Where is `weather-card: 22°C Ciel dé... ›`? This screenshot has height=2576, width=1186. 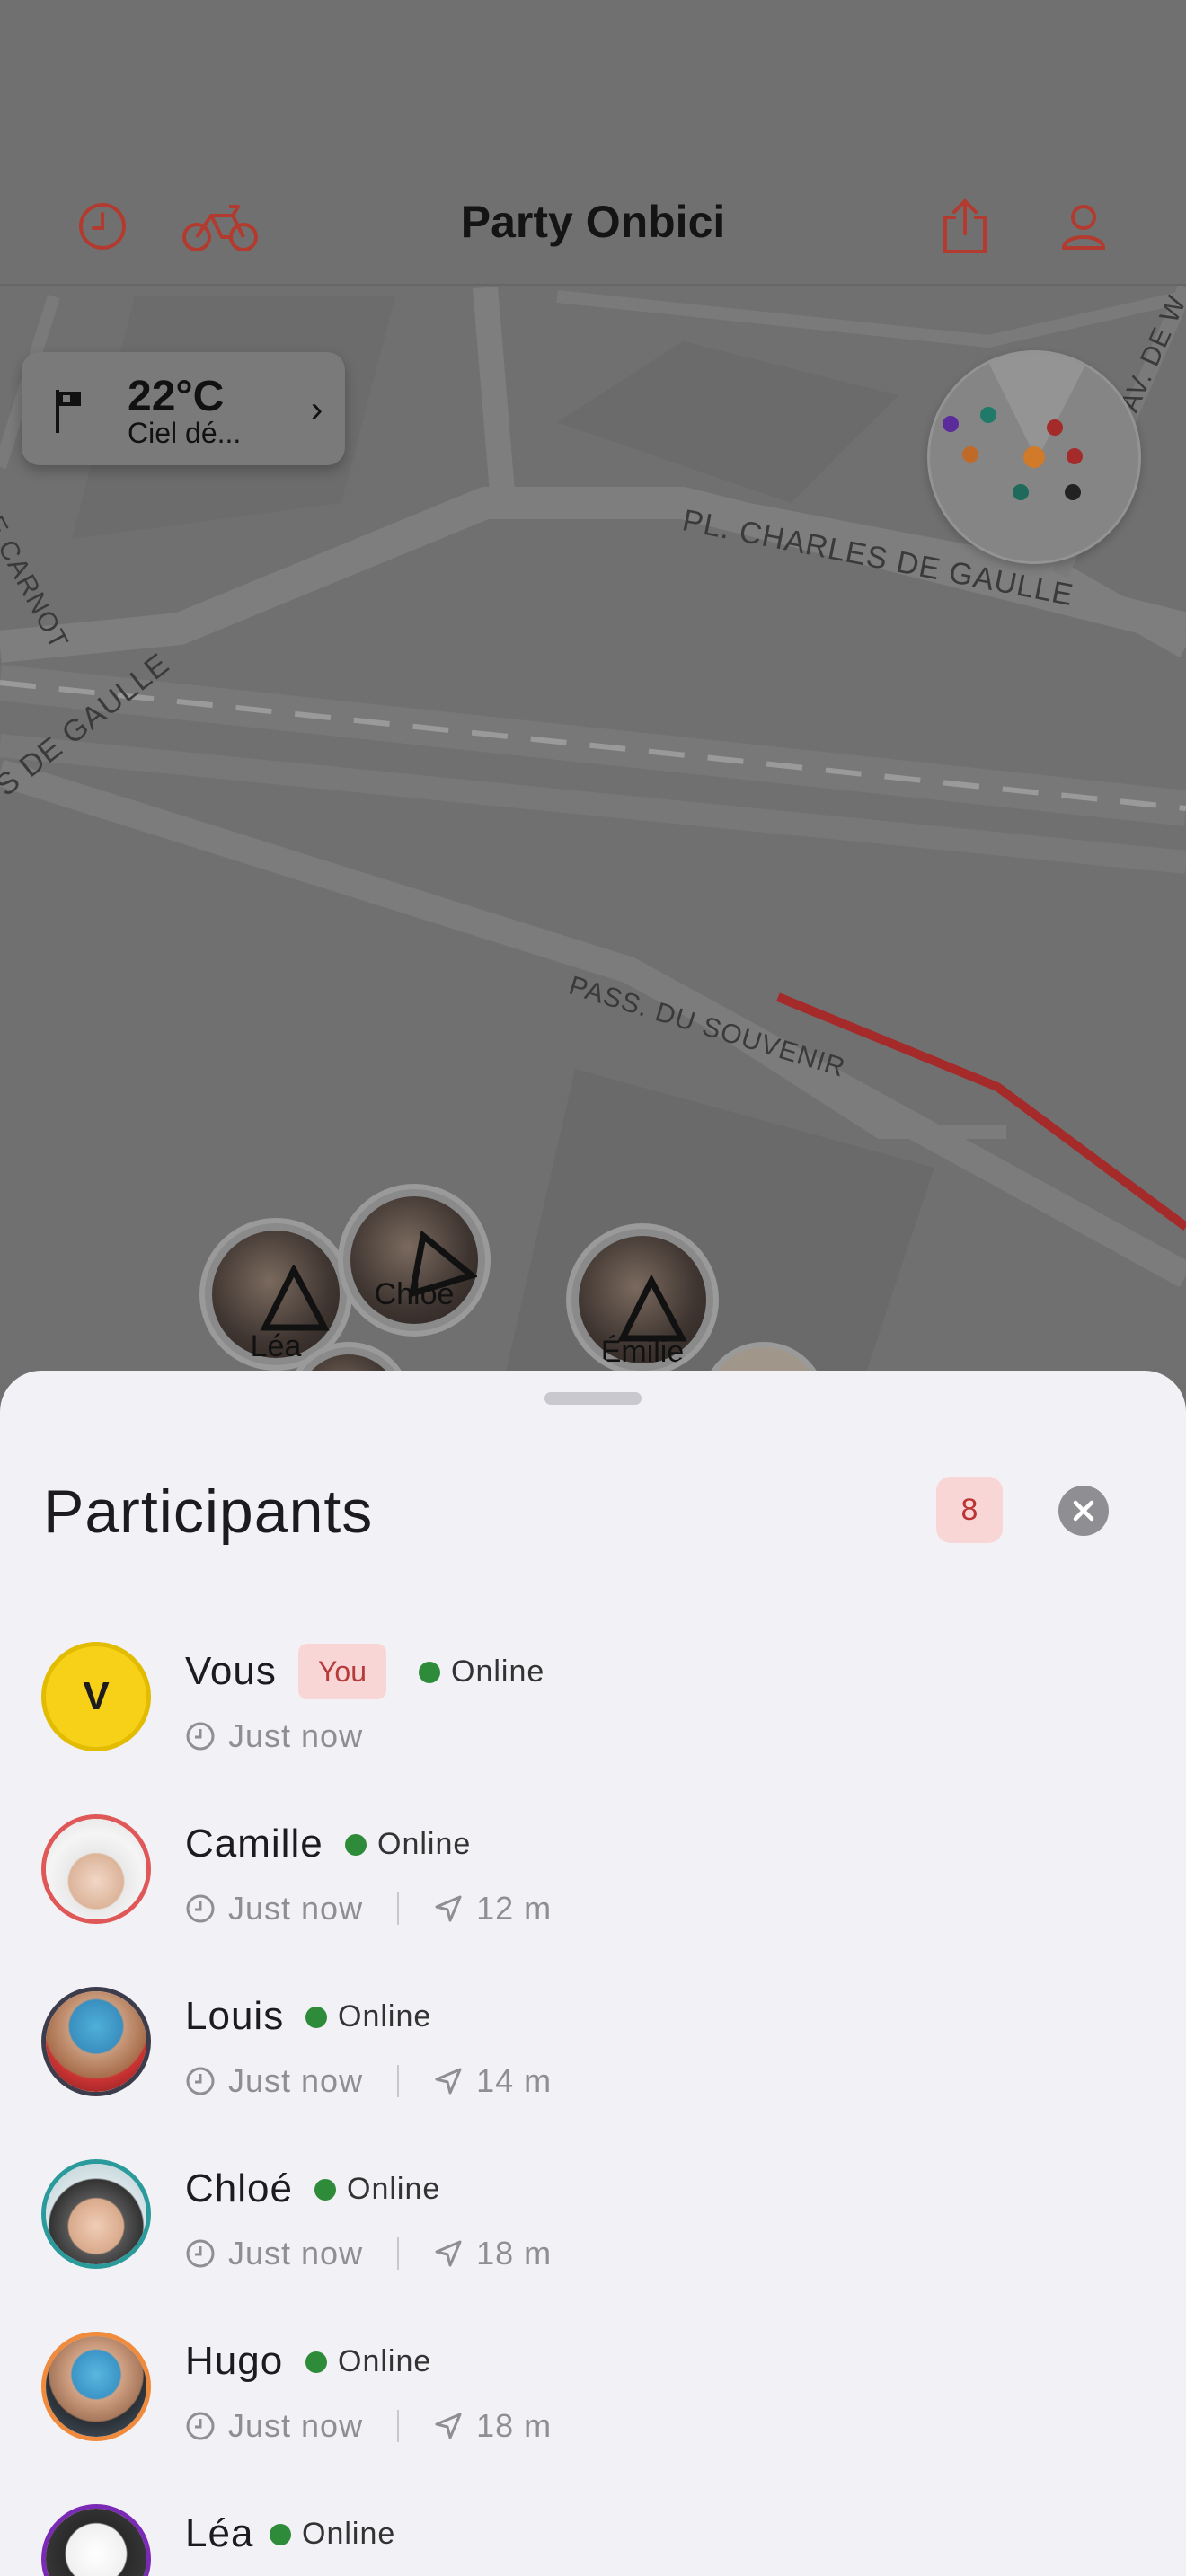 weather-card: 22°C Ciel dé... › is located at coordinates (183, 408).